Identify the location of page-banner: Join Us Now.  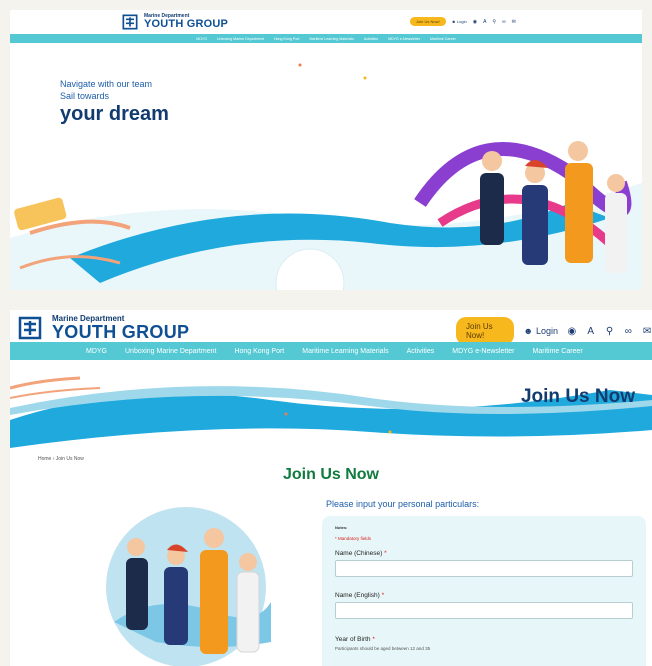
(331, 404).